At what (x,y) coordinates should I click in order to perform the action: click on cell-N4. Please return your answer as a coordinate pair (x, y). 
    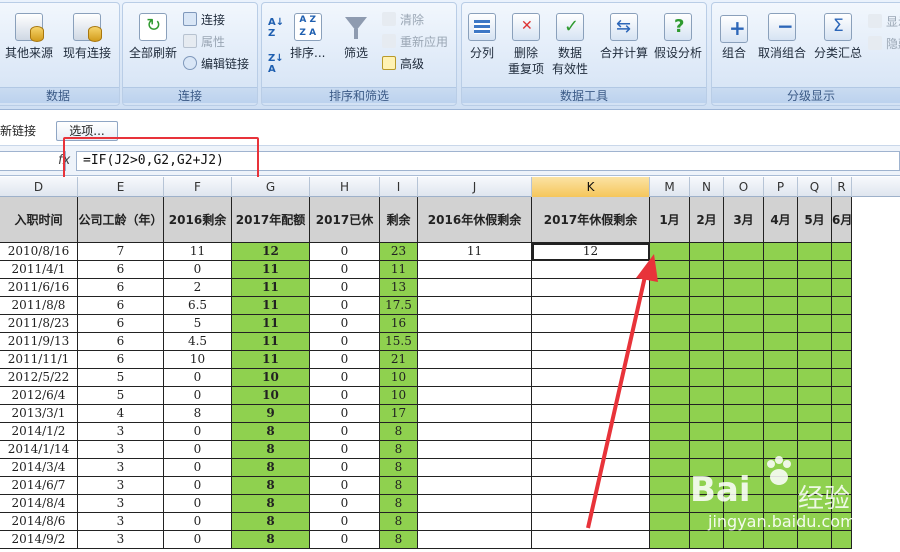
    Looking at the image, I should click on (707, 288).